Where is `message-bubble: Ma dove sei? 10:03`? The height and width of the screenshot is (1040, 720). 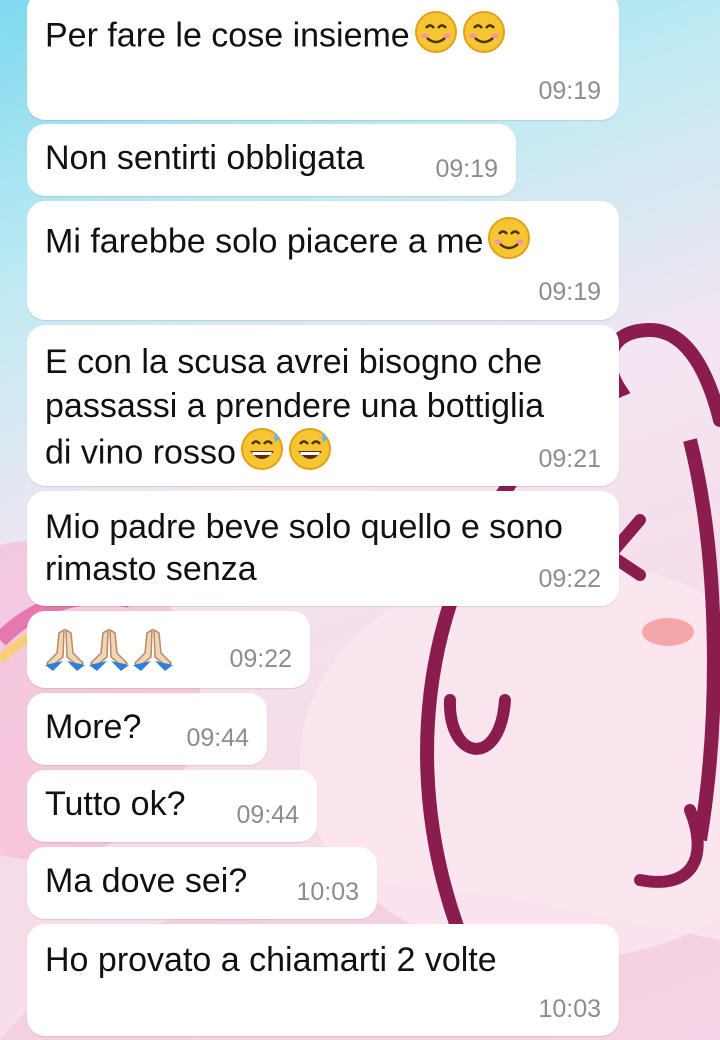 message-bubble: Ma dove sei? 10:03 is located at coordinates (202, 883).